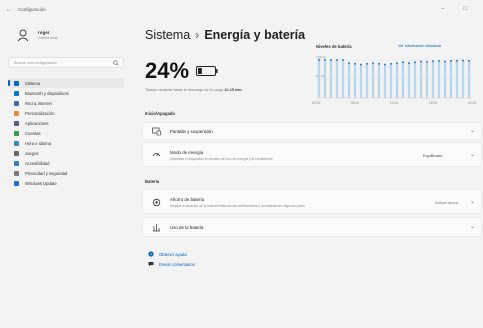 The image size is (483, 328). I want to click on sidebar-item-label: Sistema, so click(33, 83).